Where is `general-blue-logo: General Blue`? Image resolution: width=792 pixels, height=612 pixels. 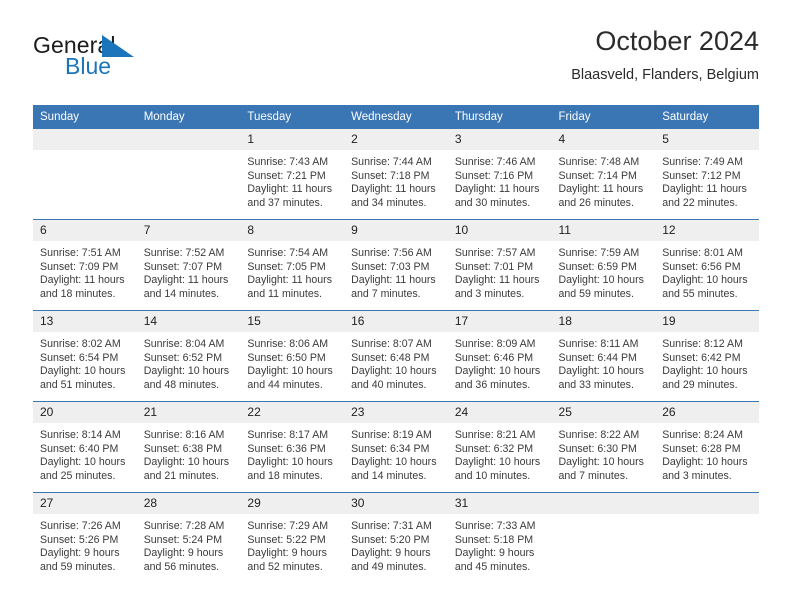 general-blue-logo: General Blue is located at coordinates (133, 60).